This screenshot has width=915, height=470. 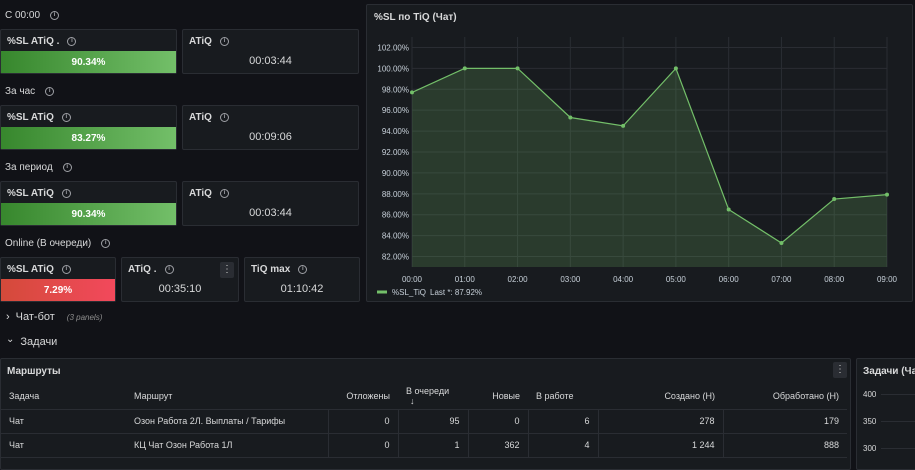 What do you see at coordinates (393, 47) in the screenshot?
I see `y-tick-label: 102.00%` at bounding box center [393, 47].